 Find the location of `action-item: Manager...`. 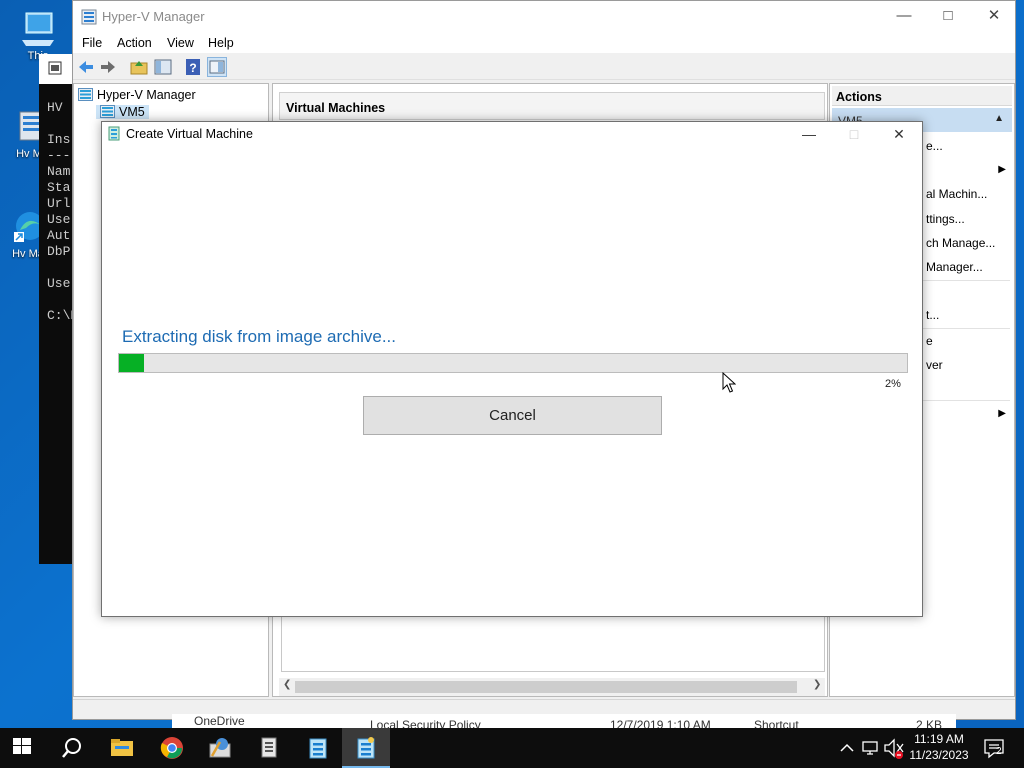

action-item: Manager... is located at coordinates (954, 267).